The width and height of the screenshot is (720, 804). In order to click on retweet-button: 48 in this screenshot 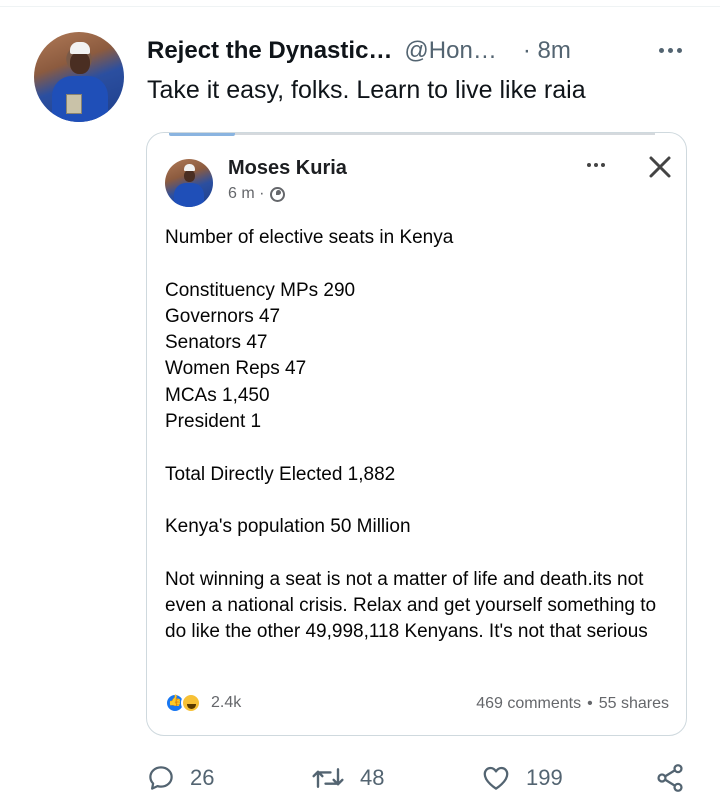, I will do `click(347, 778)`.